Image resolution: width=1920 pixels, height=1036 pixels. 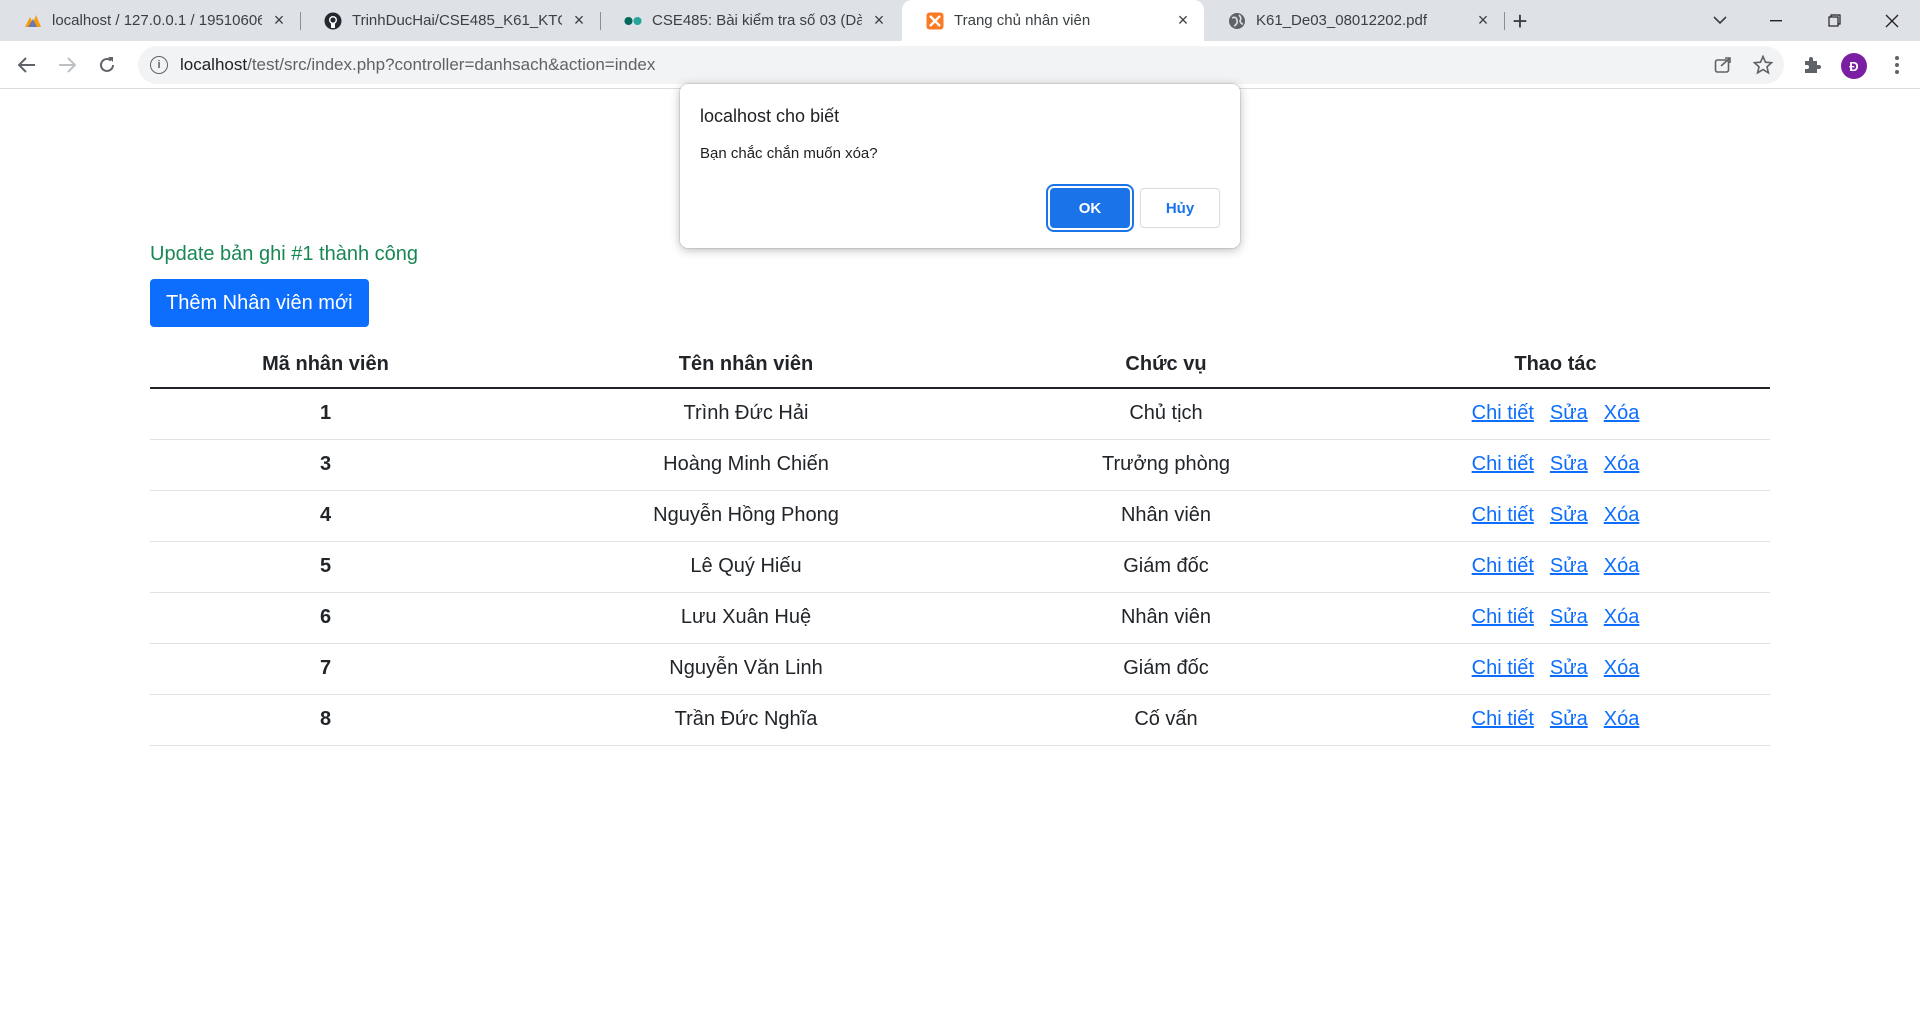 I want to click on employee-id-cell: 5, so click(x=325, y=567).